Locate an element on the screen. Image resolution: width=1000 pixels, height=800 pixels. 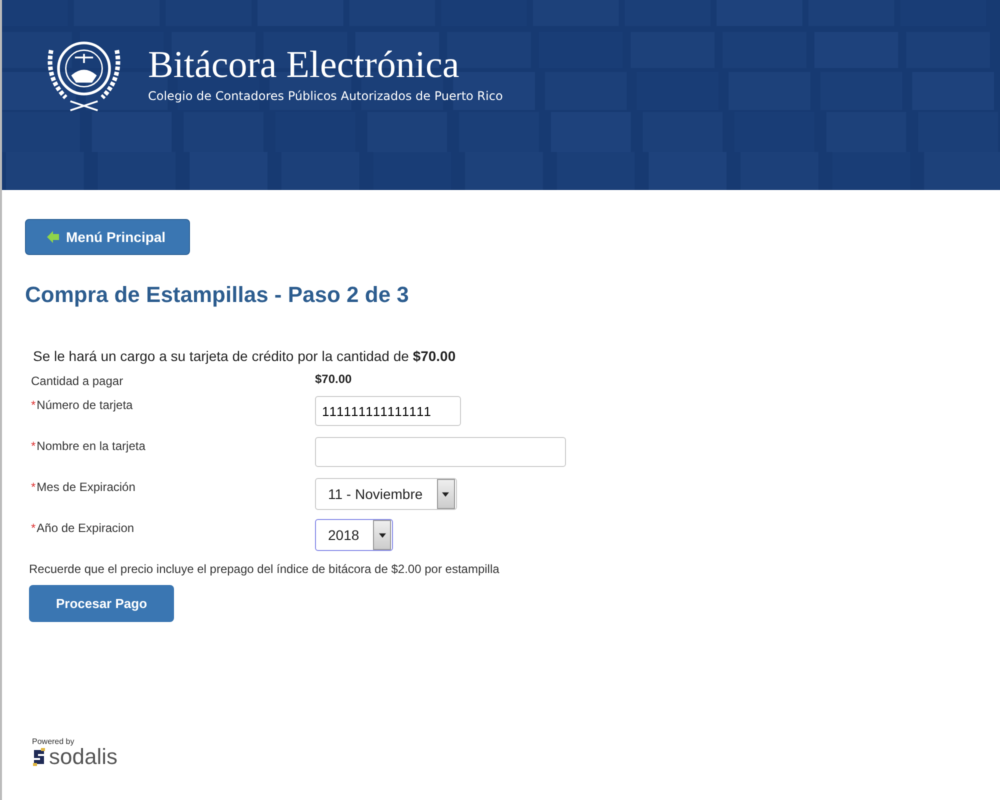
page-heading: Compra de Estampillas - Paso 2 de 3 is located at coordinates (217, 295).